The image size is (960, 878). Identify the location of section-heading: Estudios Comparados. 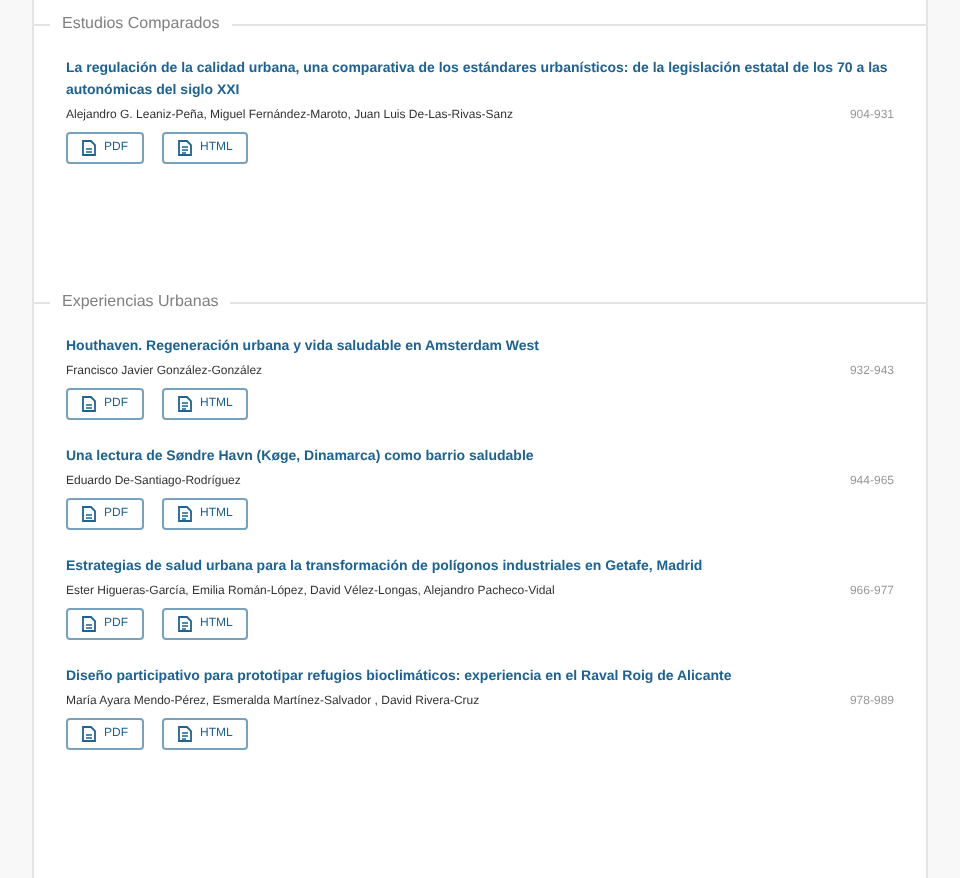
(141, 24).